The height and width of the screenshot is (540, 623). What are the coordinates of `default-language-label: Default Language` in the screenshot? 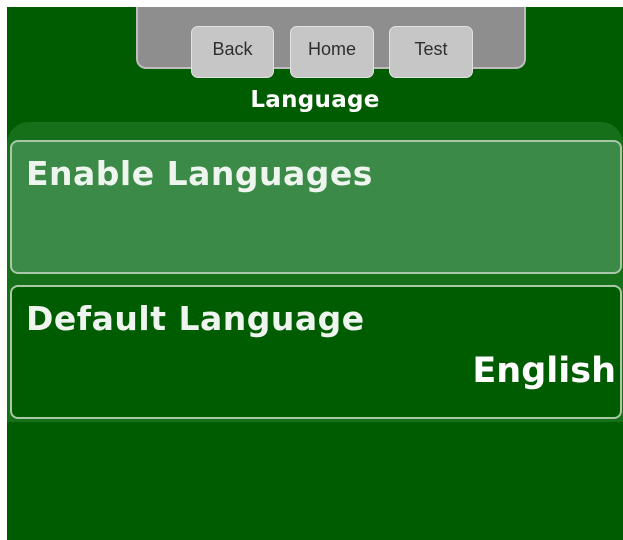 It's located at (195, 318).